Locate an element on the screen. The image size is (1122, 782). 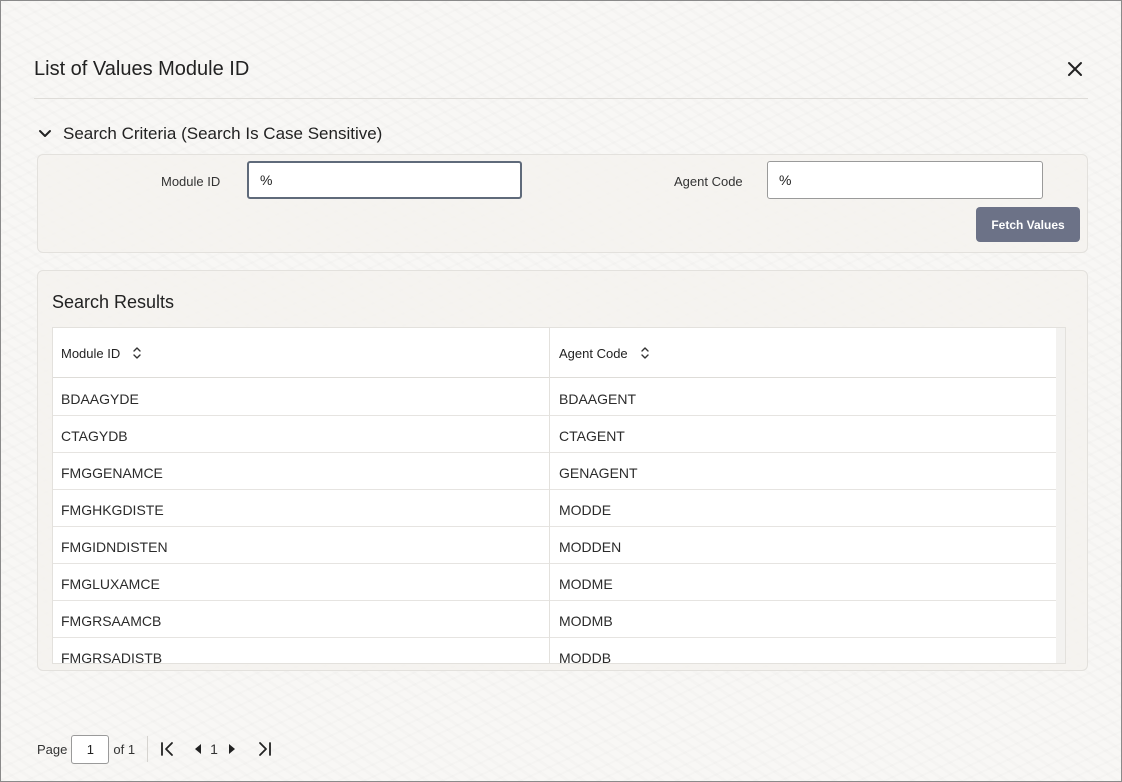
cell-module-id: FMGGENAMCE is located at coordinates (112, 473).